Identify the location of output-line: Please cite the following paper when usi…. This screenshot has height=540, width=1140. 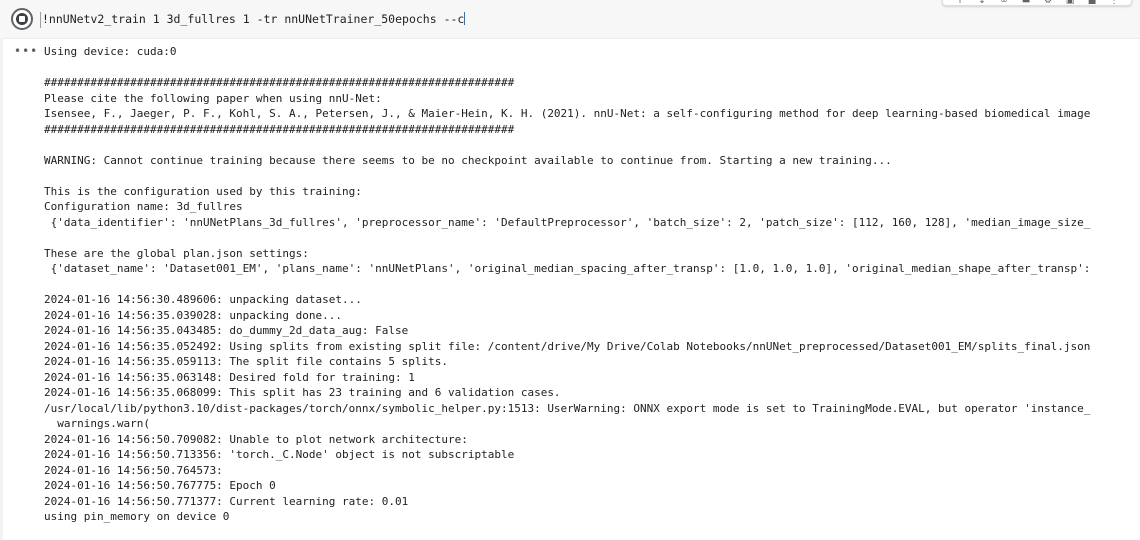
(213, 98).